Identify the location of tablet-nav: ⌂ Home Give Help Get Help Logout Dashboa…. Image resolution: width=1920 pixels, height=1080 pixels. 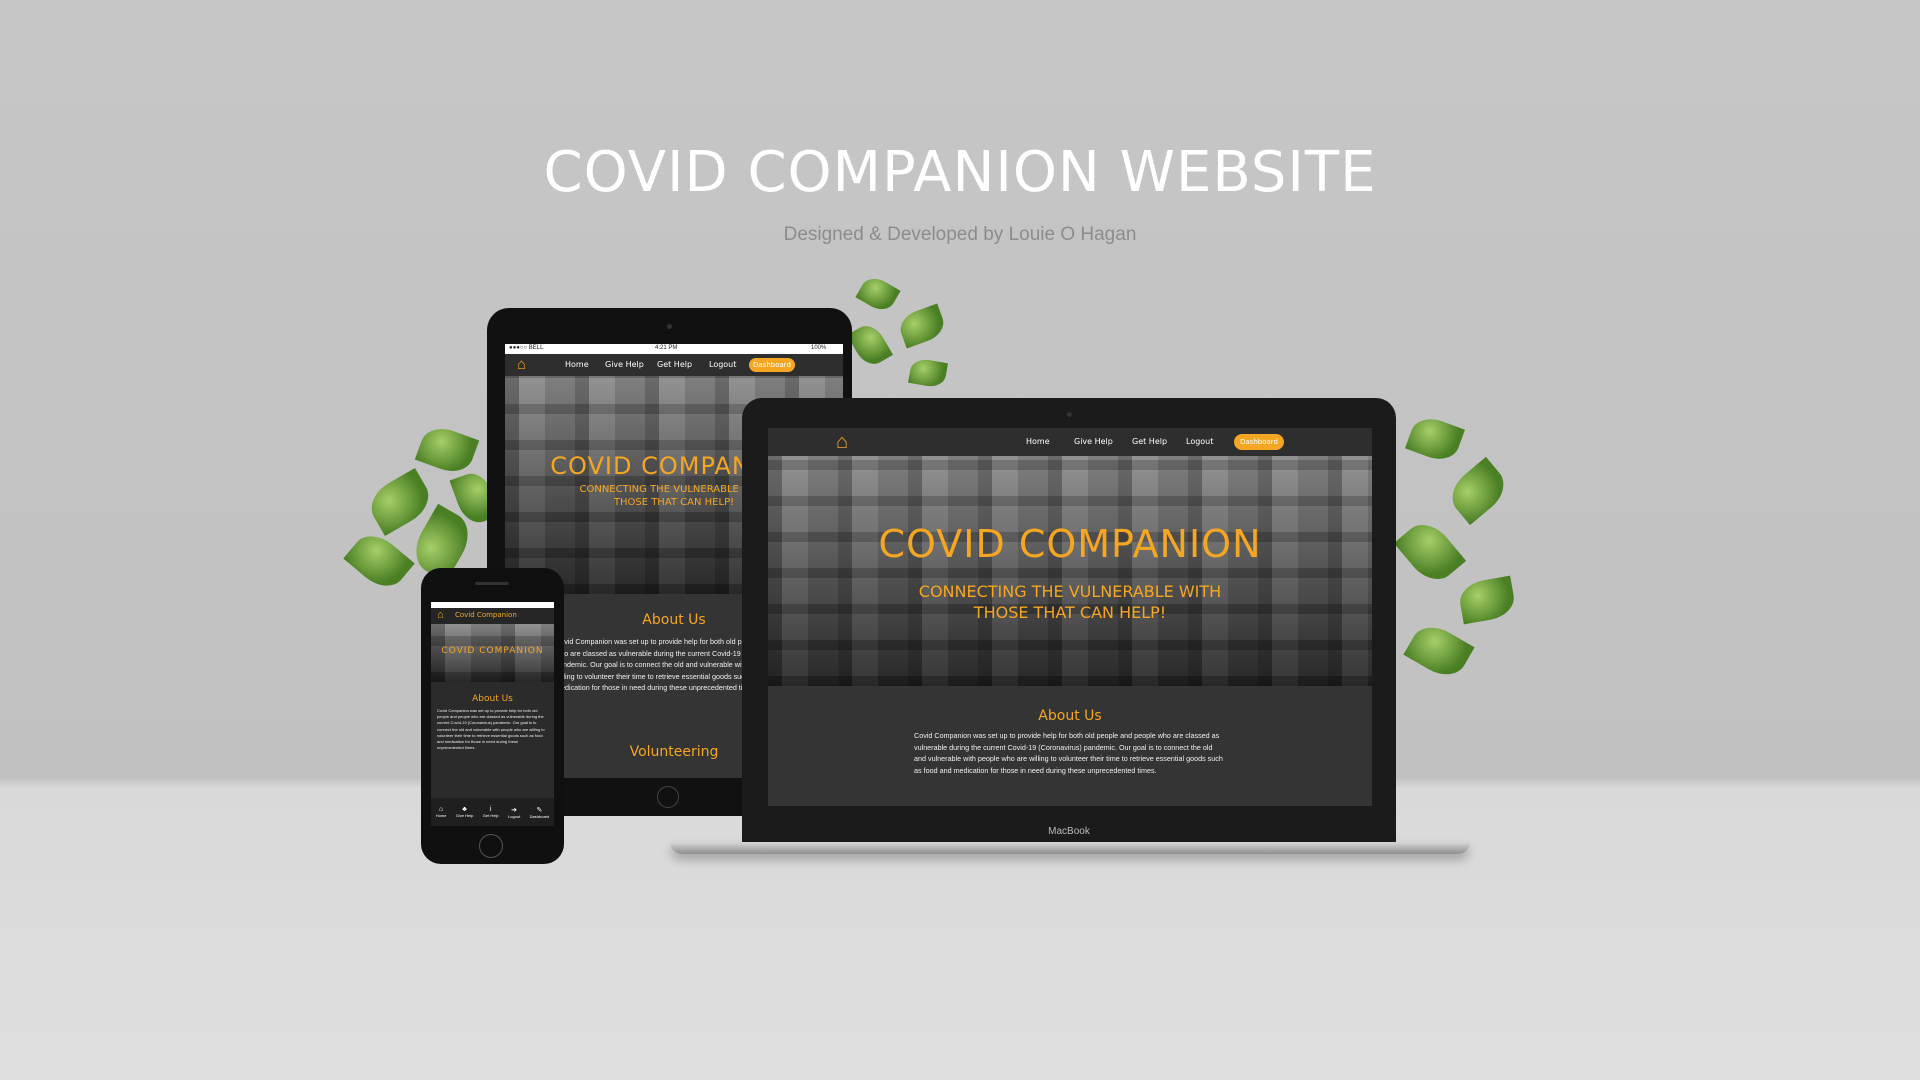
(674, 365).